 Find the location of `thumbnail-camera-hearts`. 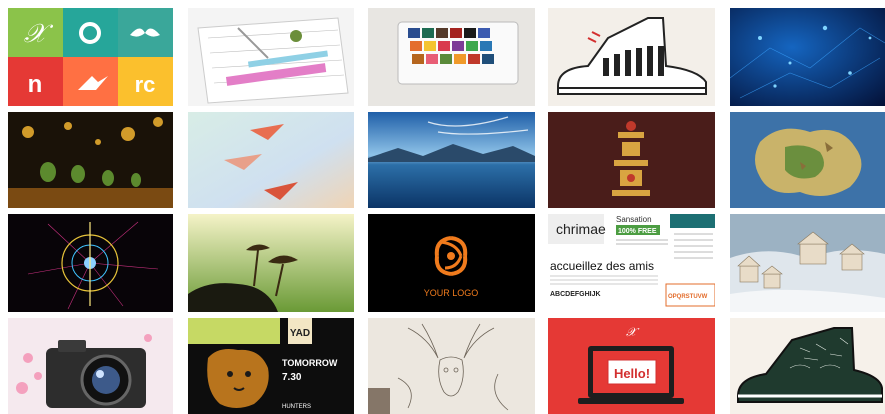

thumbnail-camera-hearts is located at coordinates (90, 366).